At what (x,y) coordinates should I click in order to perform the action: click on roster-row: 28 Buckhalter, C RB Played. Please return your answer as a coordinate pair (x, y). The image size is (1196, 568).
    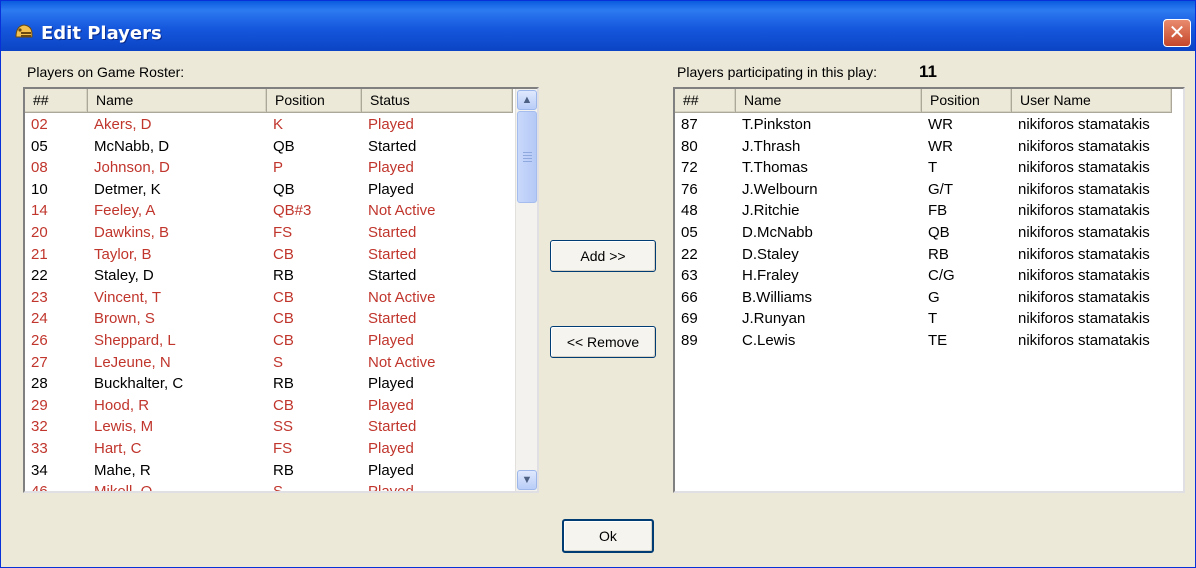
    Looking at the image, I should click on (281, 384).